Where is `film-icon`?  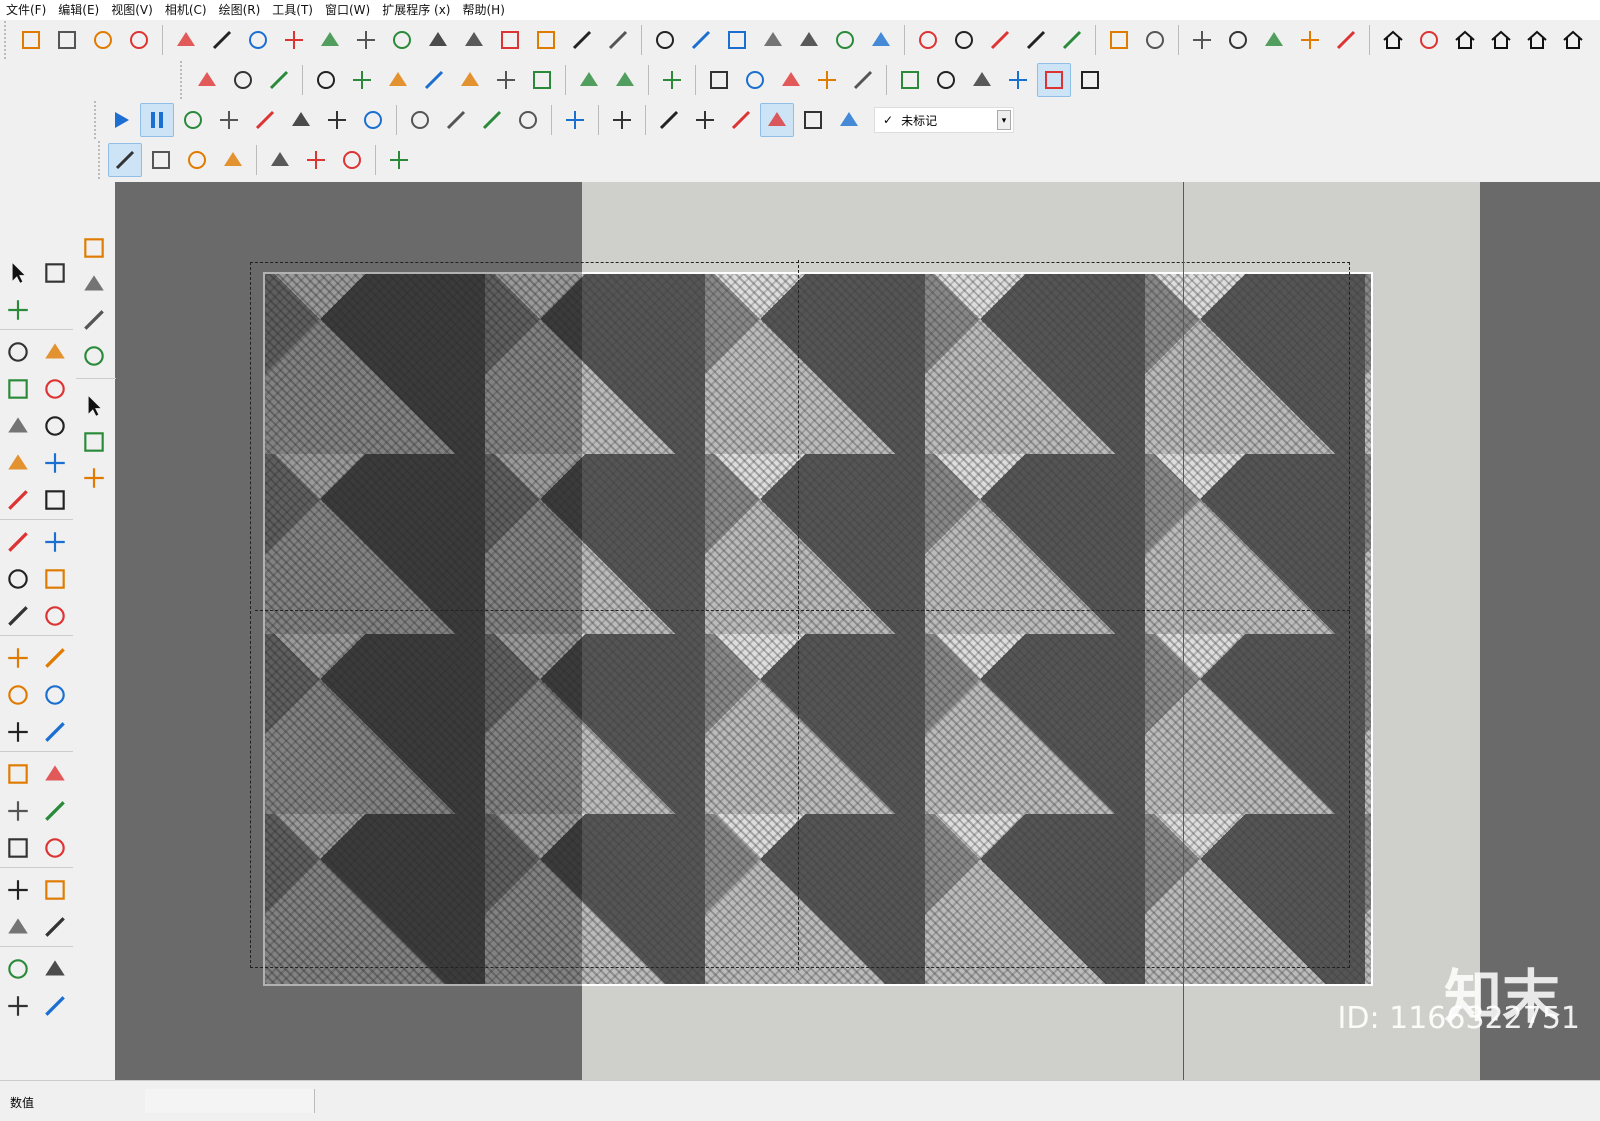 film-icon is located at coordinates (301, 120).